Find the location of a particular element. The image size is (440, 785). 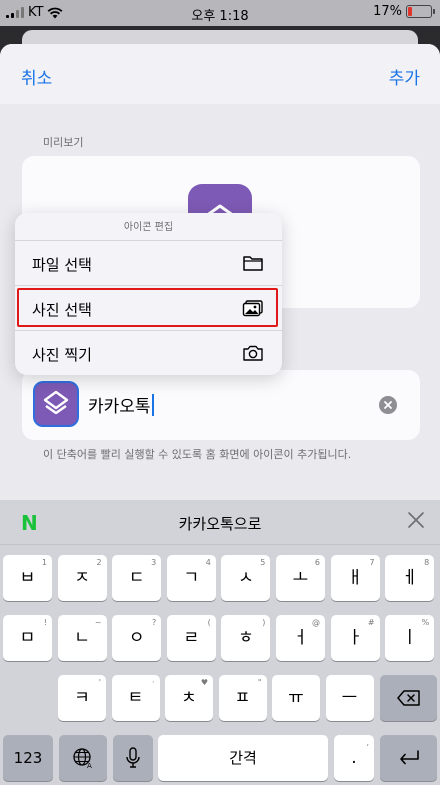

key-label: ㅠ is located at coordinates (296, 698).